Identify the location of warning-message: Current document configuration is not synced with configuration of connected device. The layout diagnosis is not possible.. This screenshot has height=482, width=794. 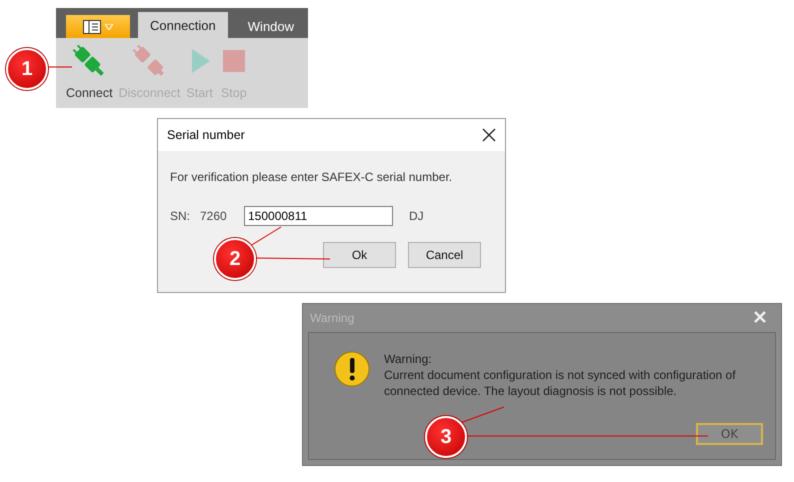
(560, 383).